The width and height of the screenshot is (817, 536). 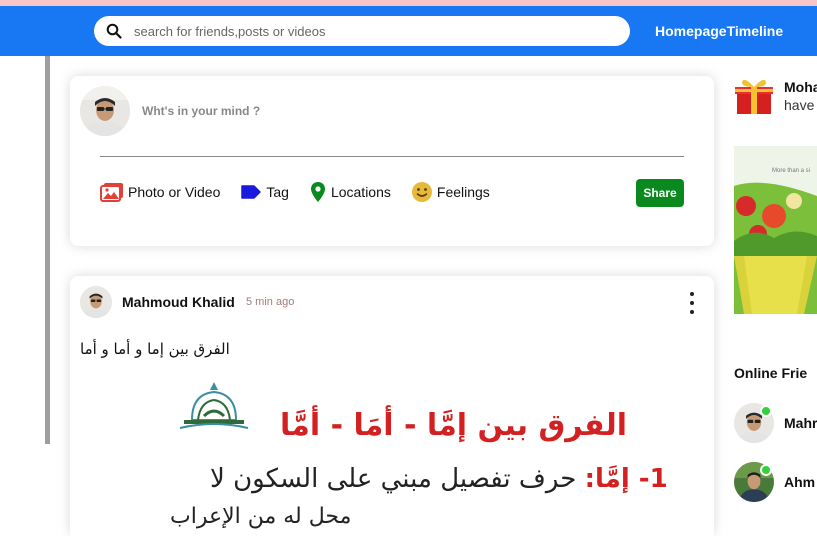 I want to click on gift-icon, so click(x=754, y=96).